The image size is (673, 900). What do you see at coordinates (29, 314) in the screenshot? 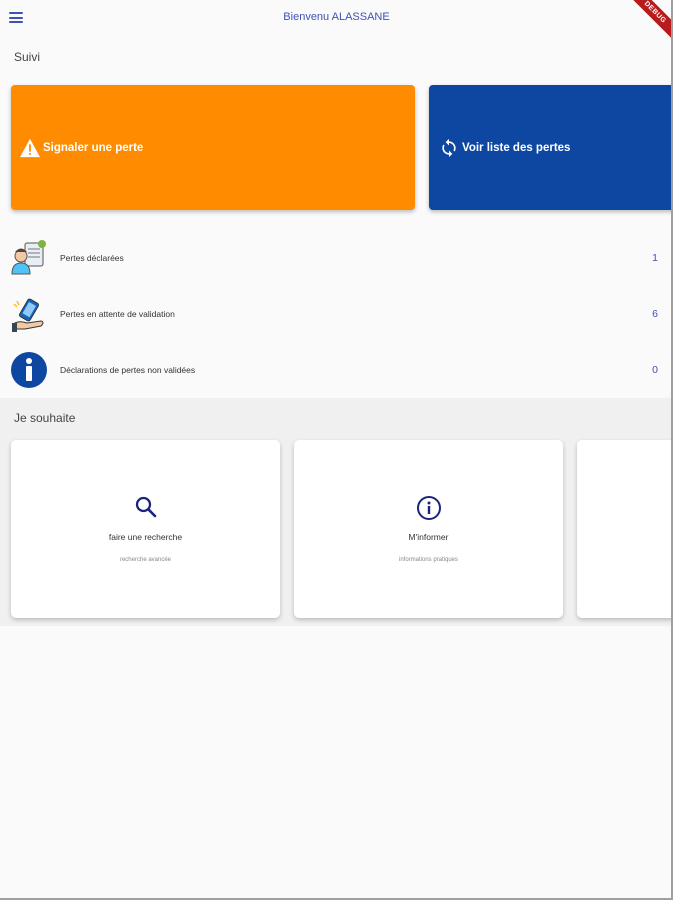
I see `hand-phone-icon` at bounding box center [29, 314].